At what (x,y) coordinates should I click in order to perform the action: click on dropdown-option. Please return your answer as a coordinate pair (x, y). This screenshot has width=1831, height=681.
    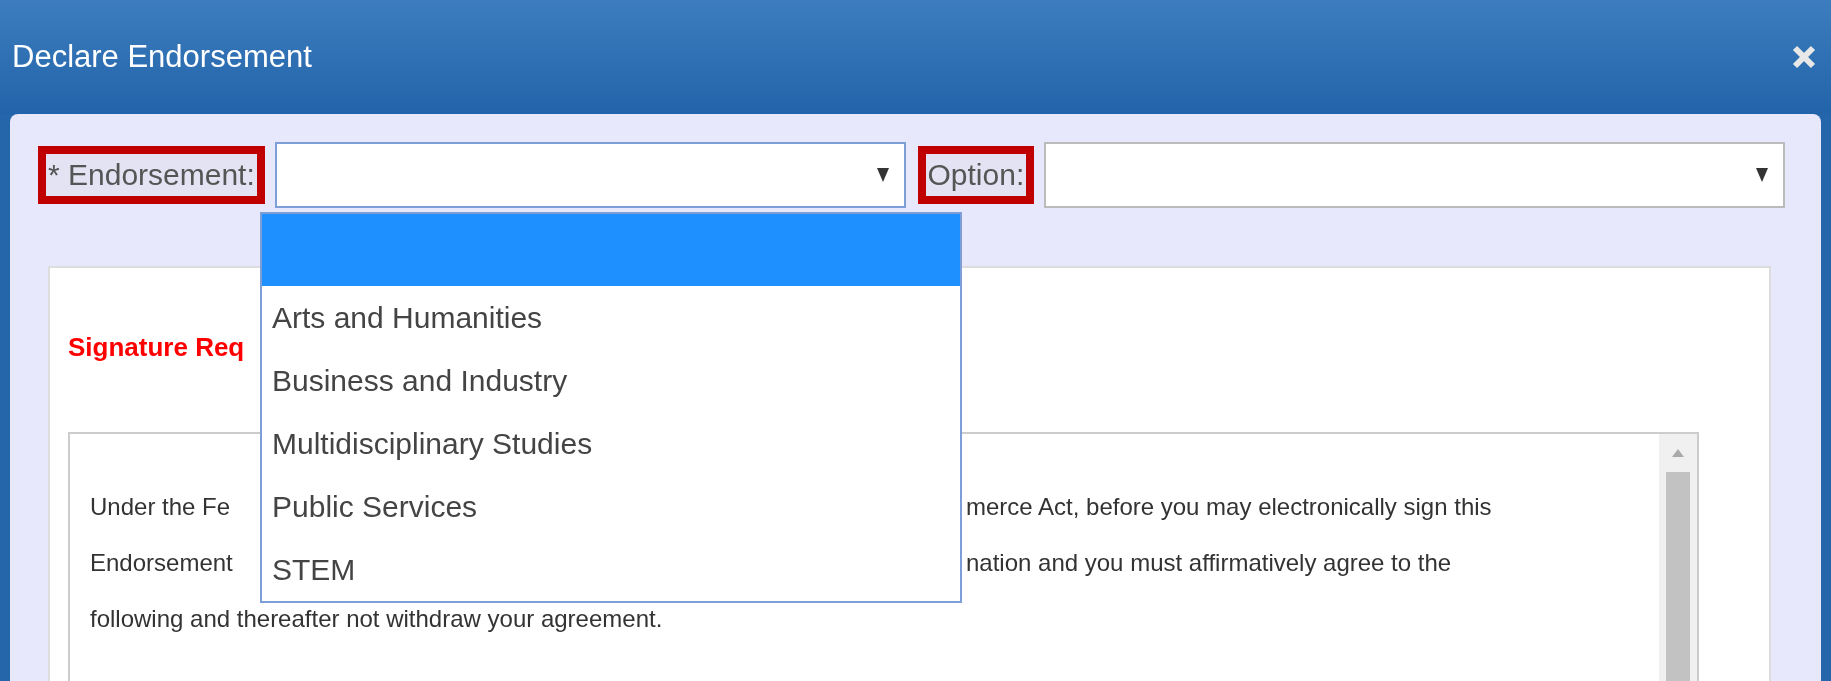
    Looking at the image, I should click on (611, 250).